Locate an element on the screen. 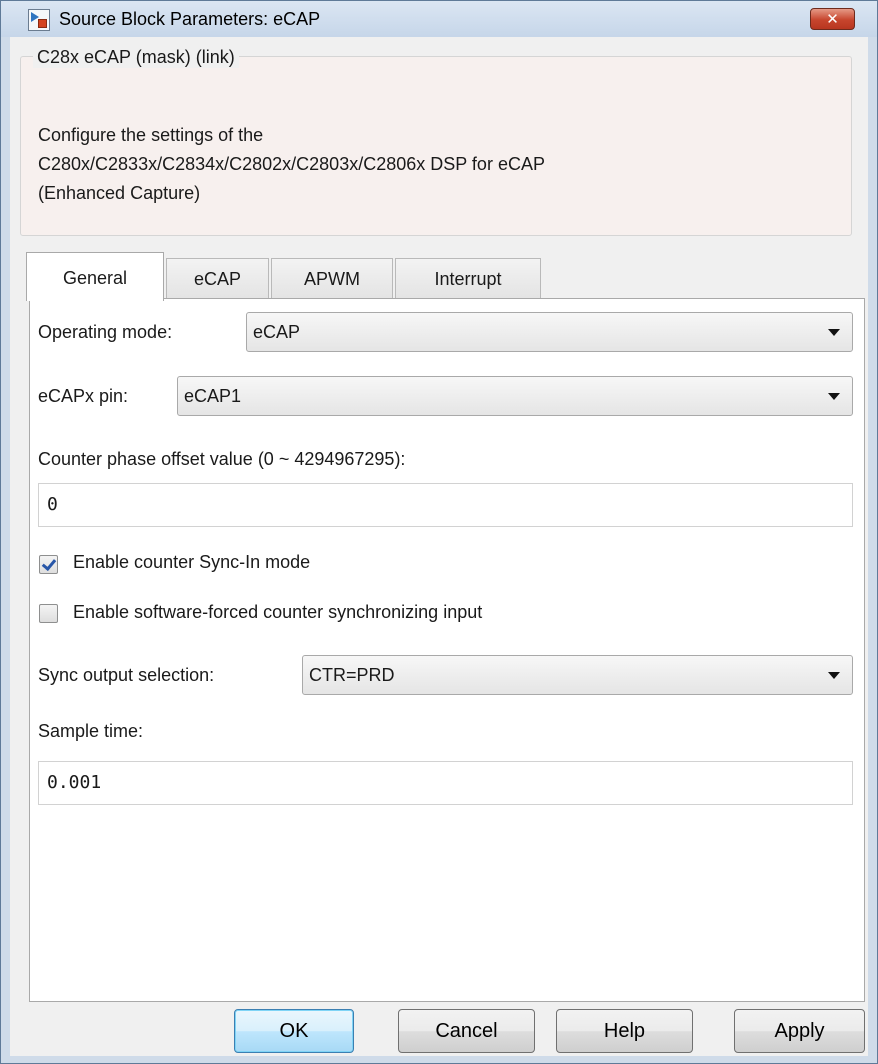  cancel-button: Cancel is located at coordinates (466, 1031).